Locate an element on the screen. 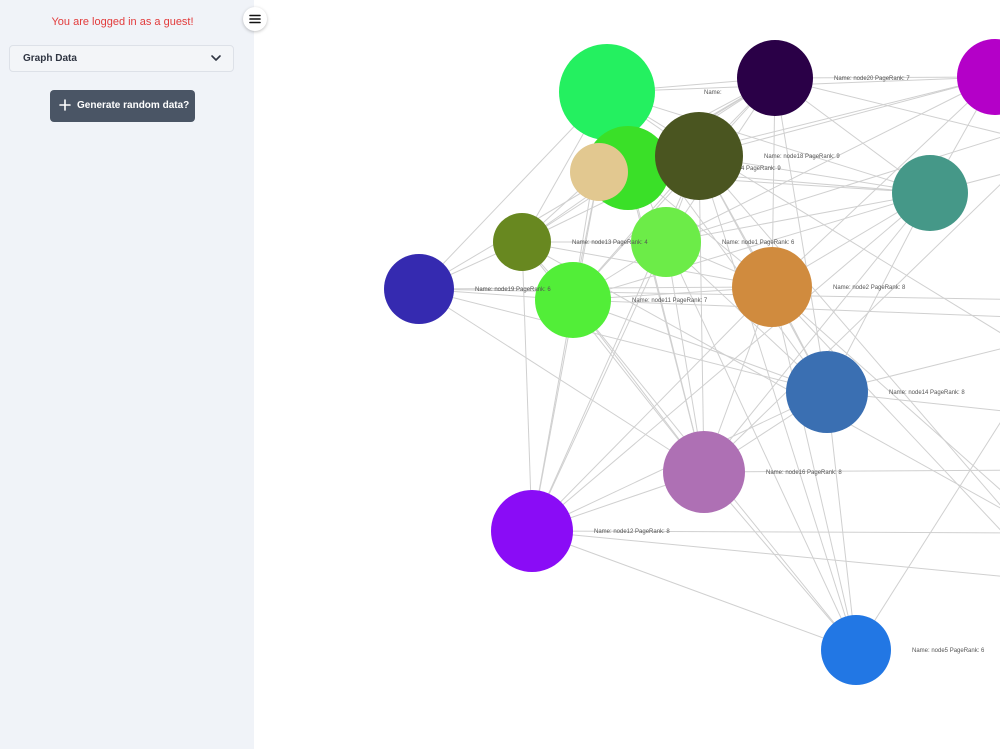  node-label-node16: Name: node16 PageRank: 8 is located at coordinates (804, 473).